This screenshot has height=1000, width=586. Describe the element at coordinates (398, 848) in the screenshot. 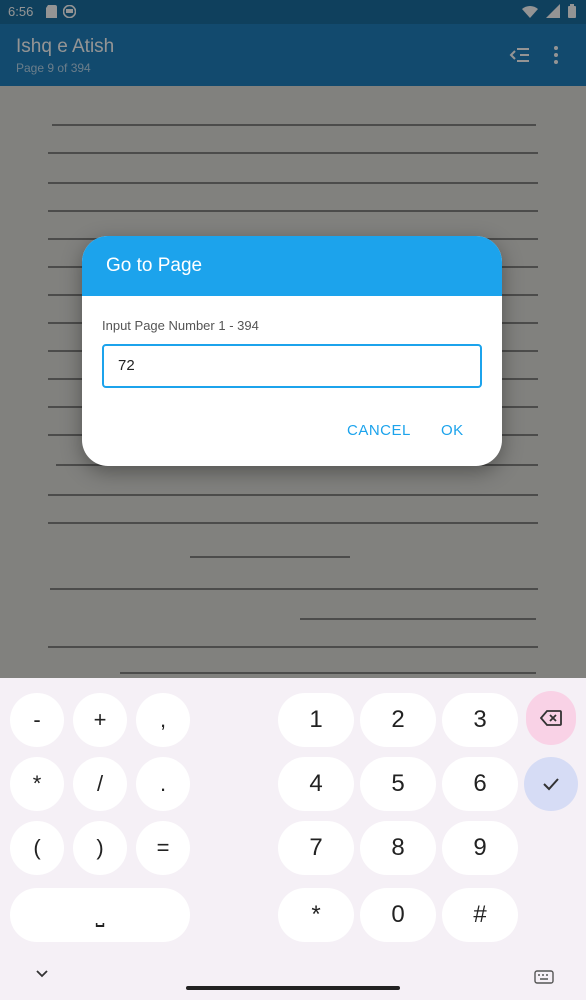

I see `key-8: 8` at that location.